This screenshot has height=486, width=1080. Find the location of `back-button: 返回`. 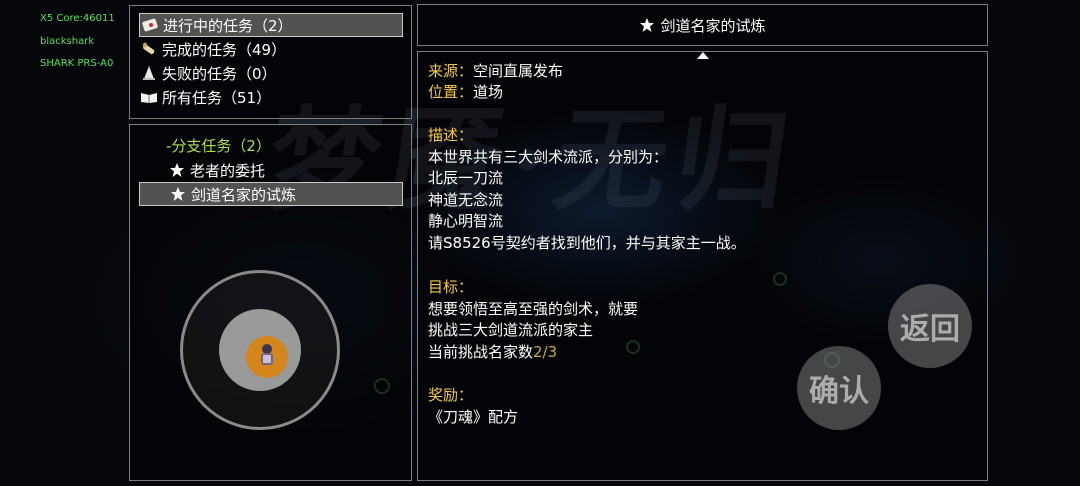

back-button: 返回 is located at coordinates (930, 326).